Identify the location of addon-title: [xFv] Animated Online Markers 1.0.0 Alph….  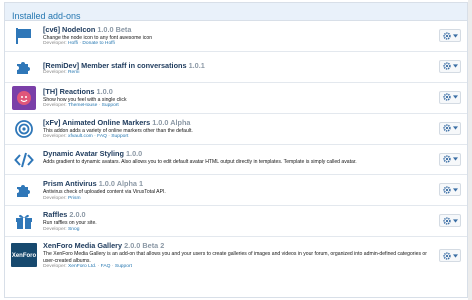
(235, 122).